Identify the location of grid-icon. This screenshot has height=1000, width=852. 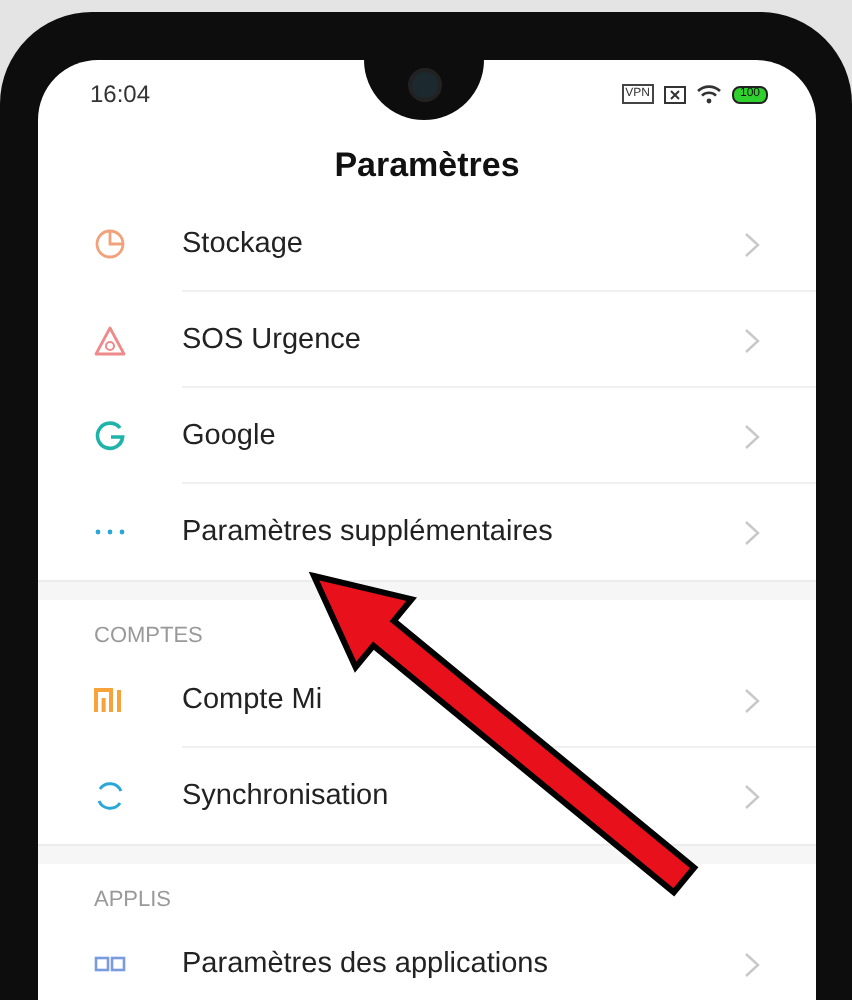
(110, 964).